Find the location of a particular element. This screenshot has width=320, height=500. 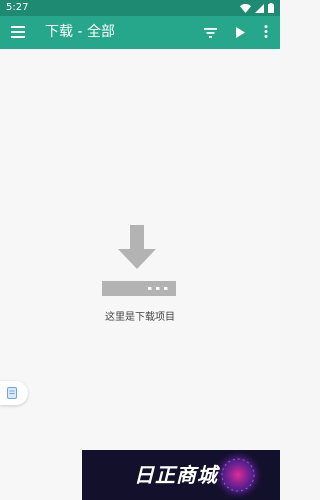

status-bar: 5:27 is located at coordinates (140, 8).